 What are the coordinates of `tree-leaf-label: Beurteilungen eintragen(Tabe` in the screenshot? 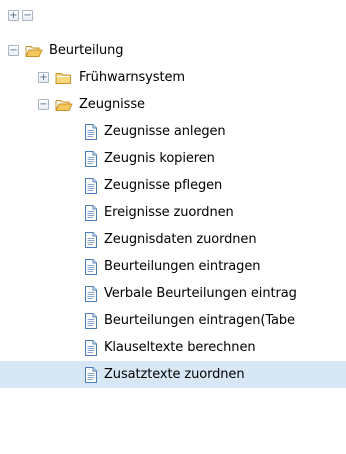 It's located at (199, 320).